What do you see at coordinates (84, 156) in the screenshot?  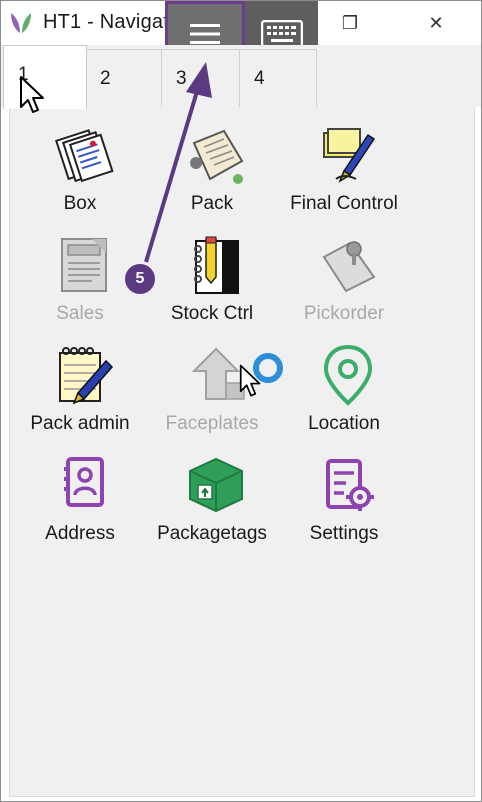 I see `box-documents-icon` at bounding box center [84, 156].